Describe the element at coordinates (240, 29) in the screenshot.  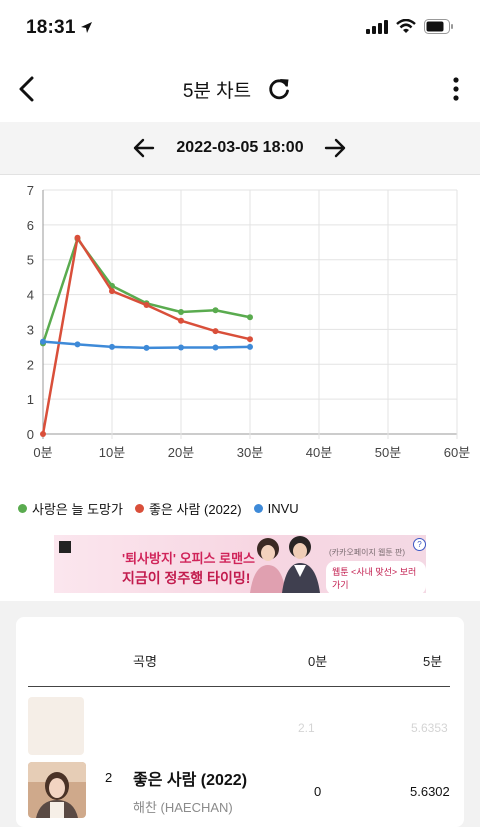
I see `status-bar: 18:31` at that location.